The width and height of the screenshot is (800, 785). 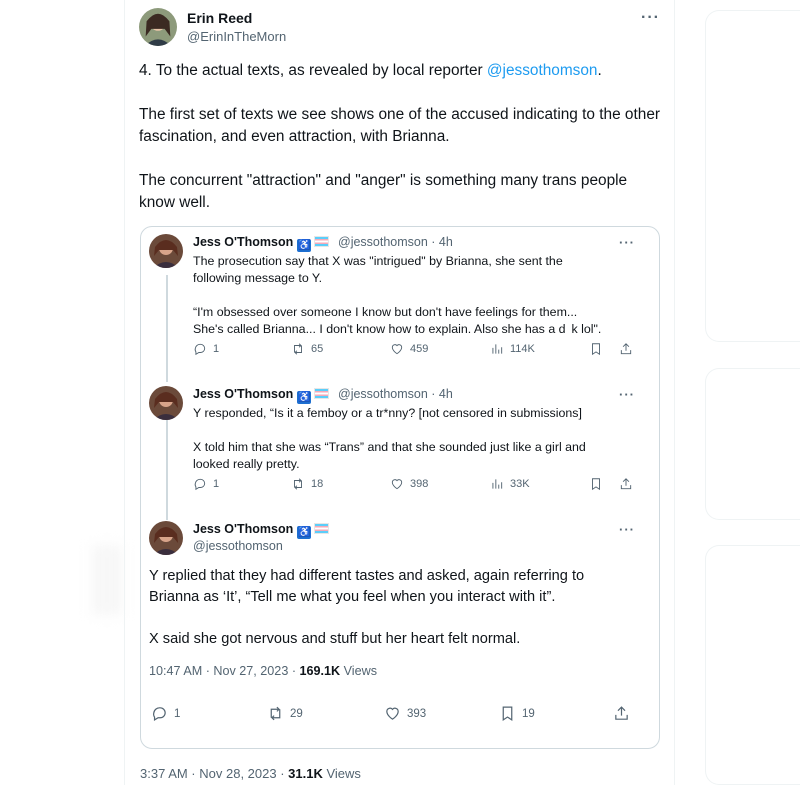 I want to click on like-count: 393, so click(x=417, y=713).